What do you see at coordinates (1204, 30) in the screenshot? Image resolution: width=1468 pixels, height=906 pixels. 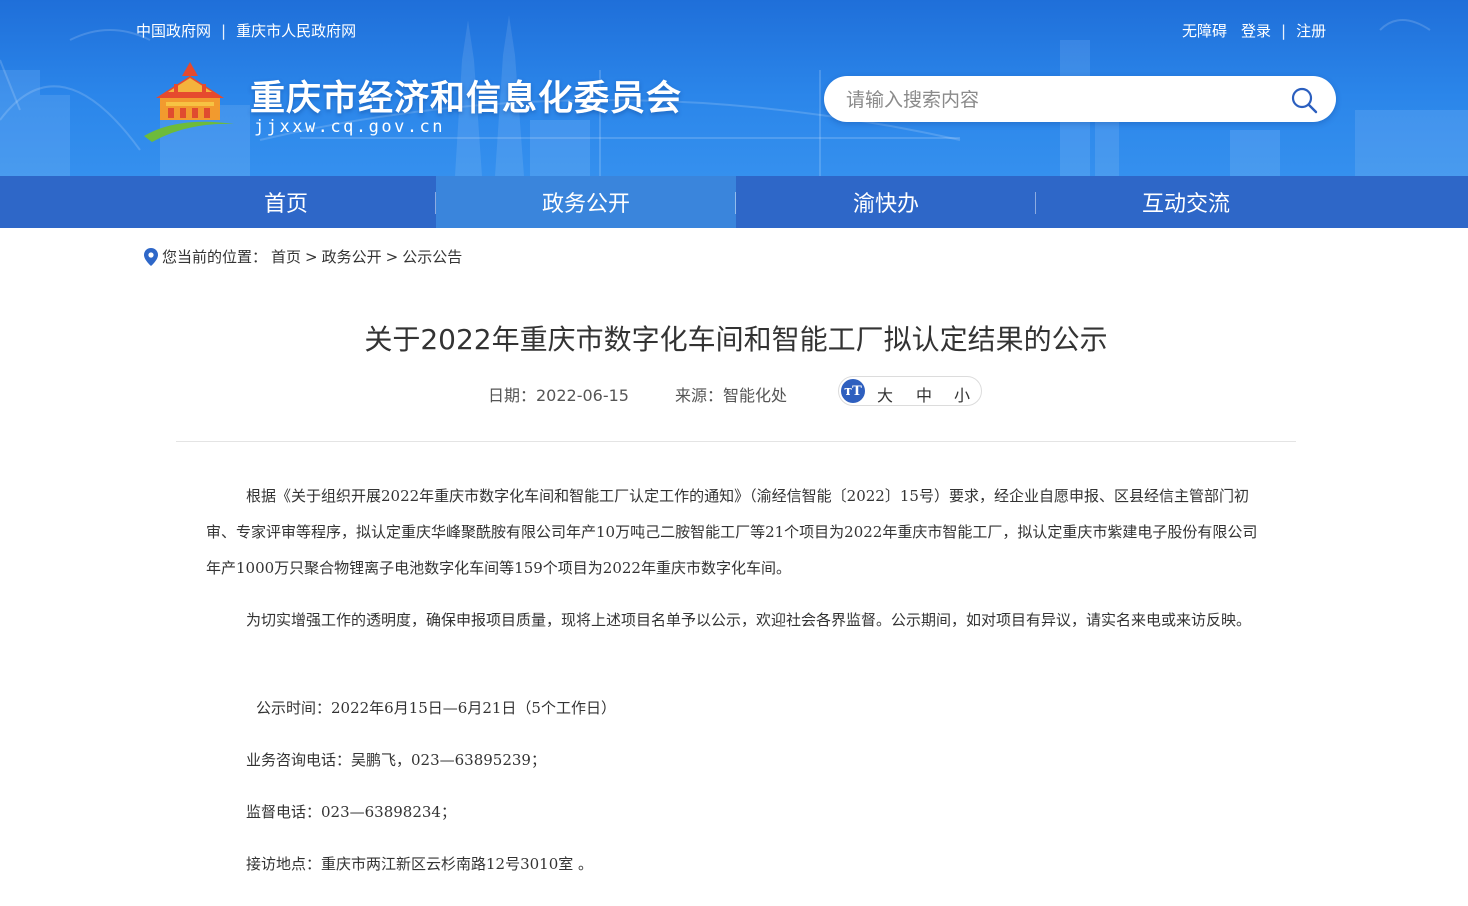 I see `accessibility-link: 无障碍` at bounding box center [1204, 30].